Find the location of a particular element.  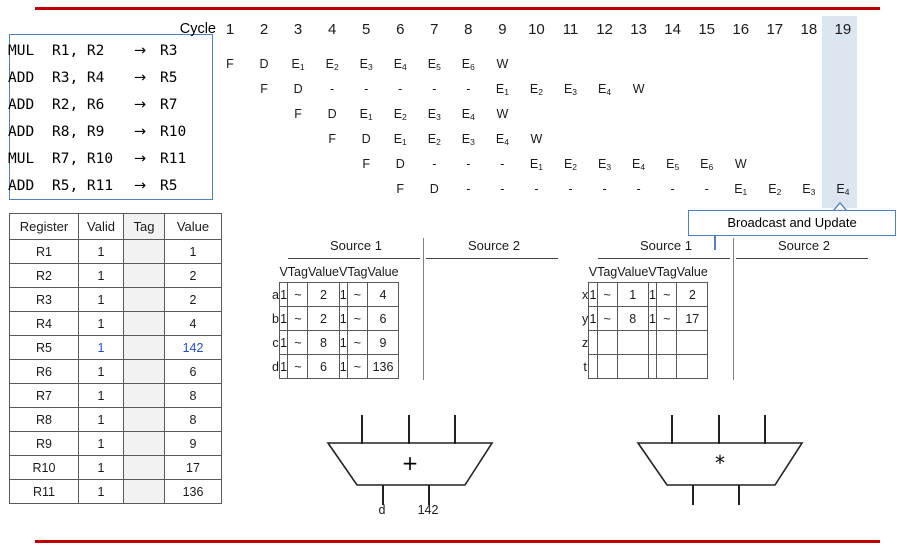

instruction-sources: R2, R6 is located at coordinates (78, 105).